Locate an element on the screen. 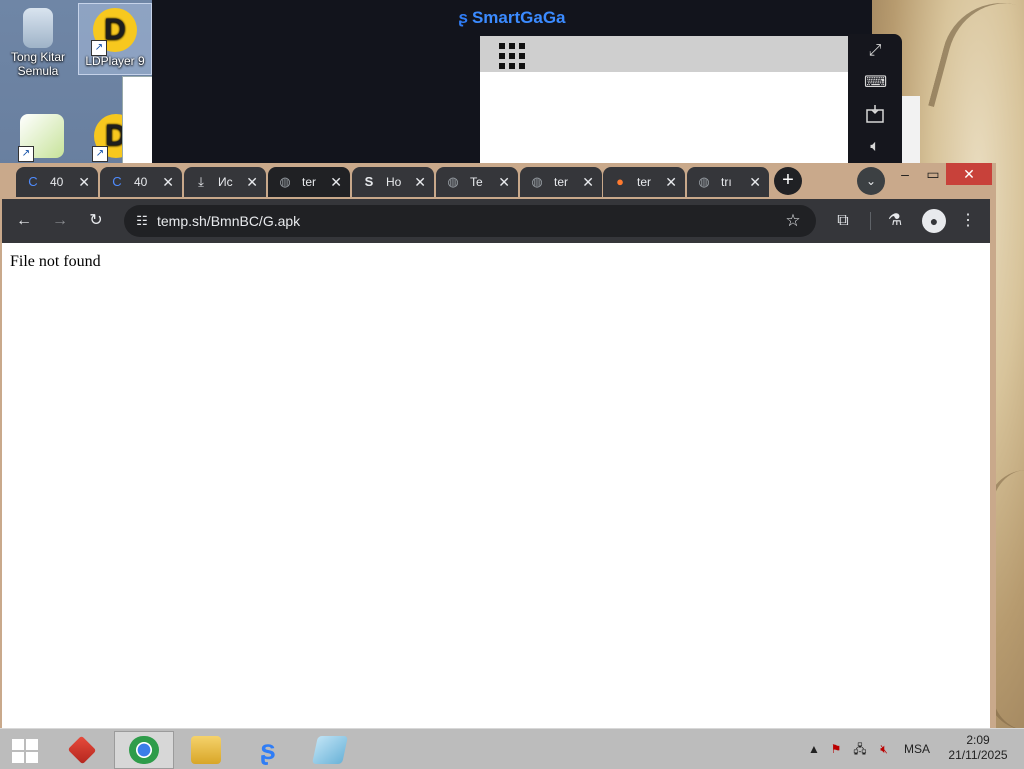 Image resolution: width=1024 pixels, height=769 pixels. desktop-icon-recycle-bin: Tong Kitar Semula is located at coordinates (38, 41).